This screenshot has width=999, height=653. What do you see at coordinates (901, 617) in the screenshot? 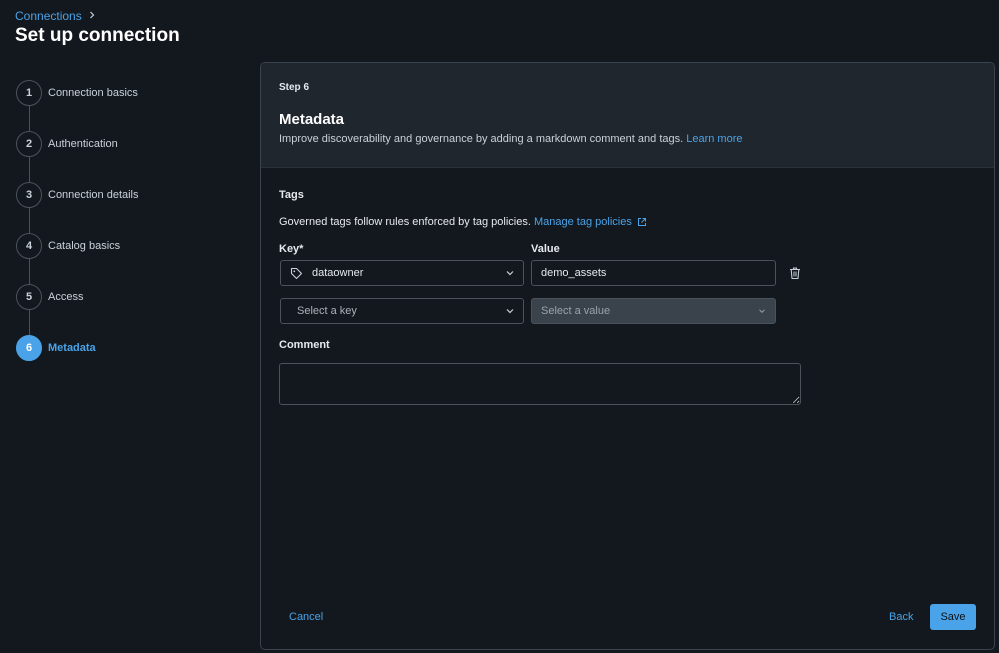
I see `back-button: Back` at bounding box center [901, 617].